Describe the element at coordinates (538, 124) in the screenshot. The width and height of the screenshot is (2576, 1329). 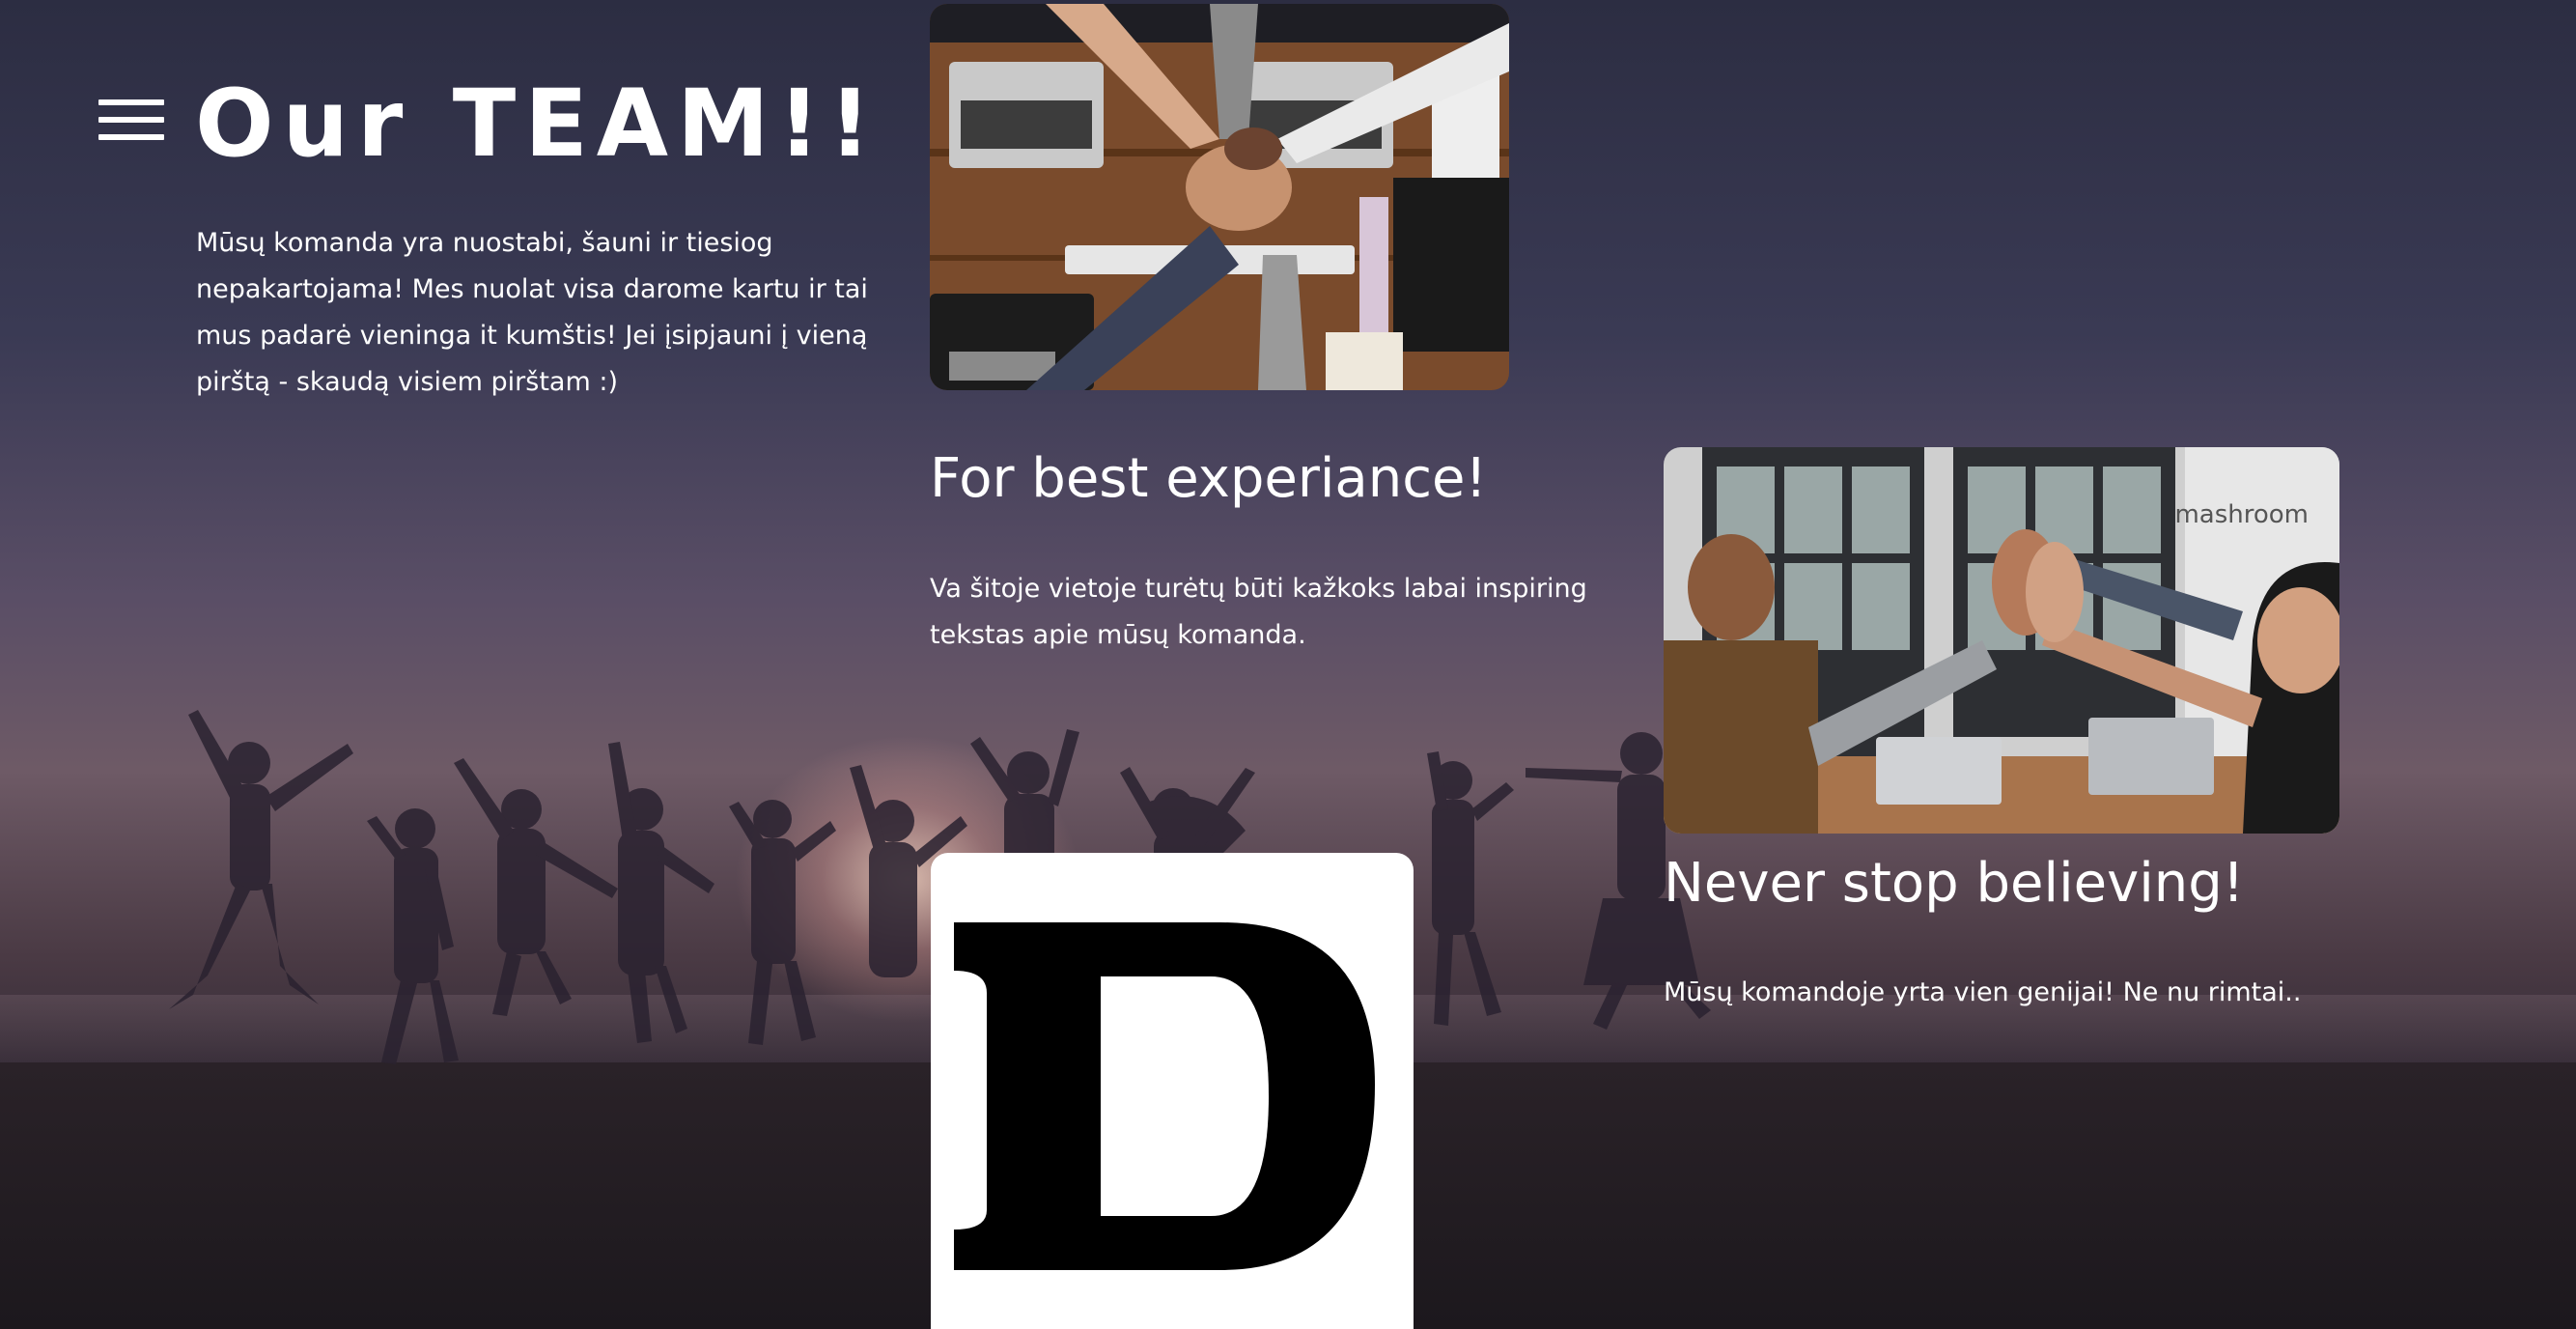
I see `page-title: Our TEAM!!` at that location.